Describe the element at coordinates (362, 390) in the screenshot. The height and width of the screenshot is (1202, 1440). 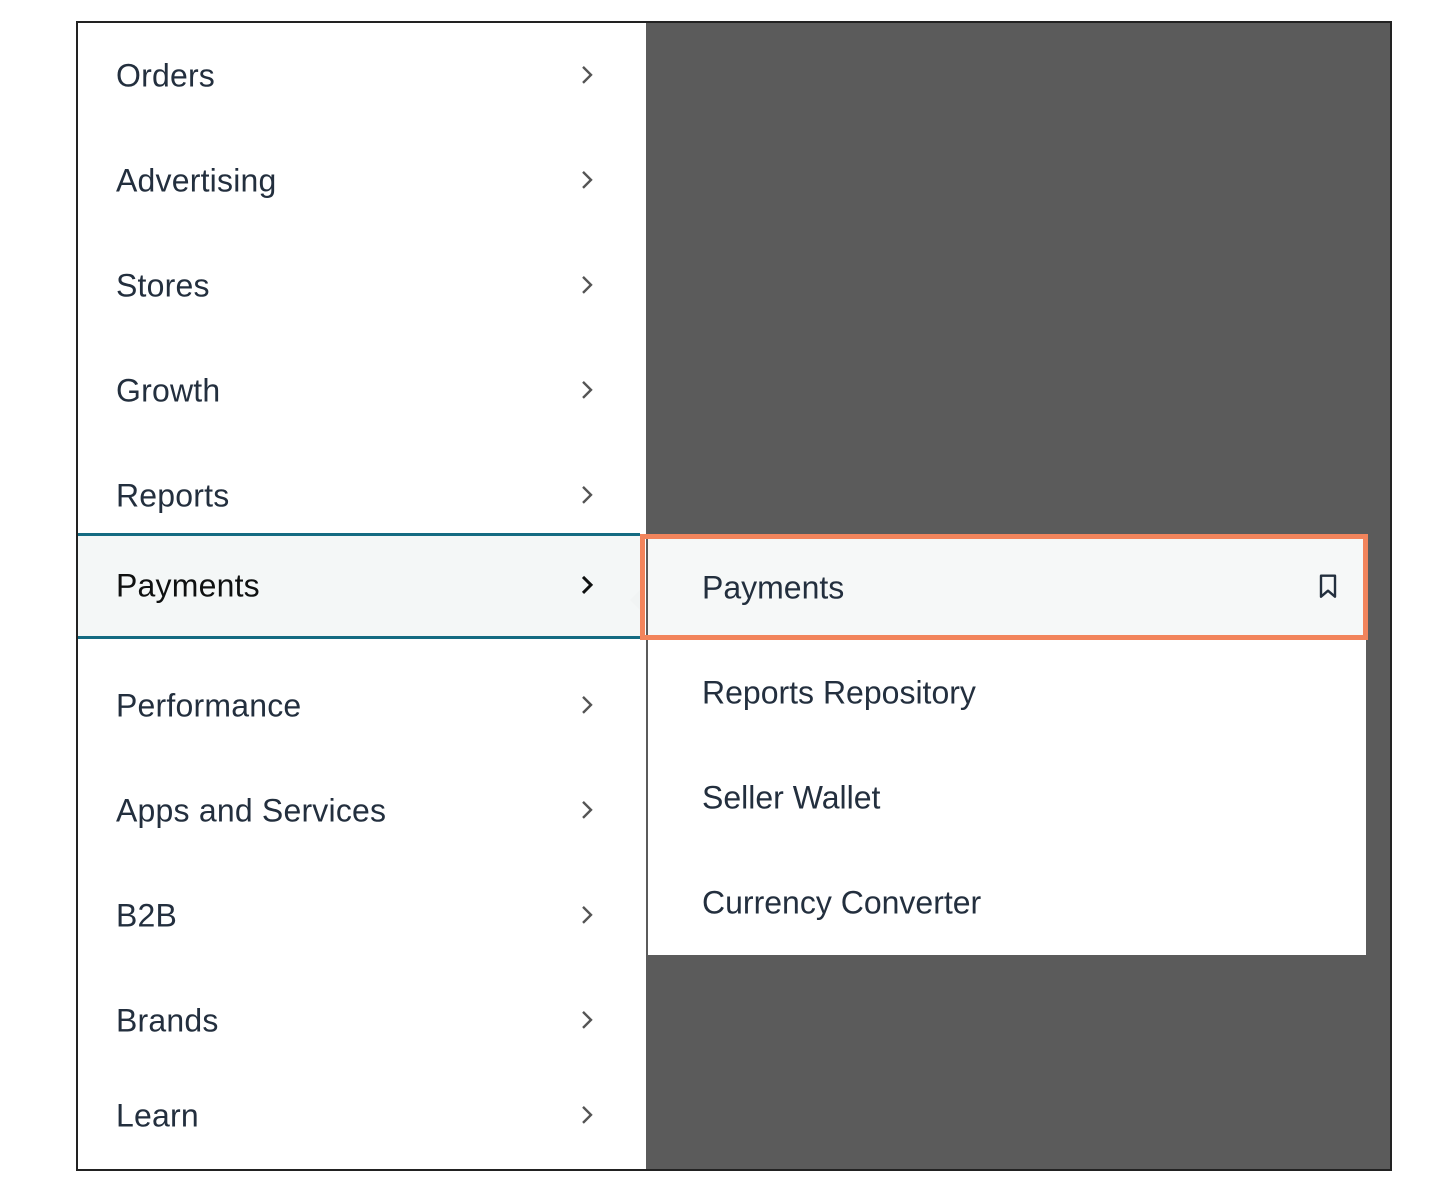
I see `menu-item-growth: Growth` at that location.